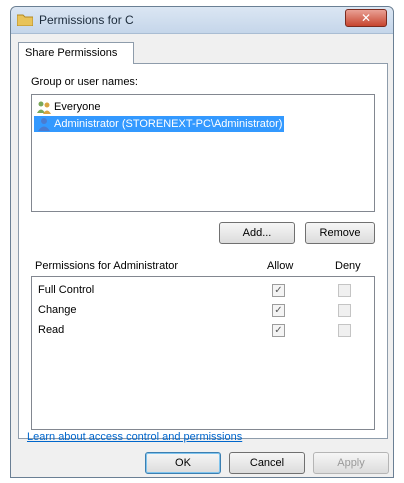  I want to click on list-item-everyone: Everyone, so click(67, 107).